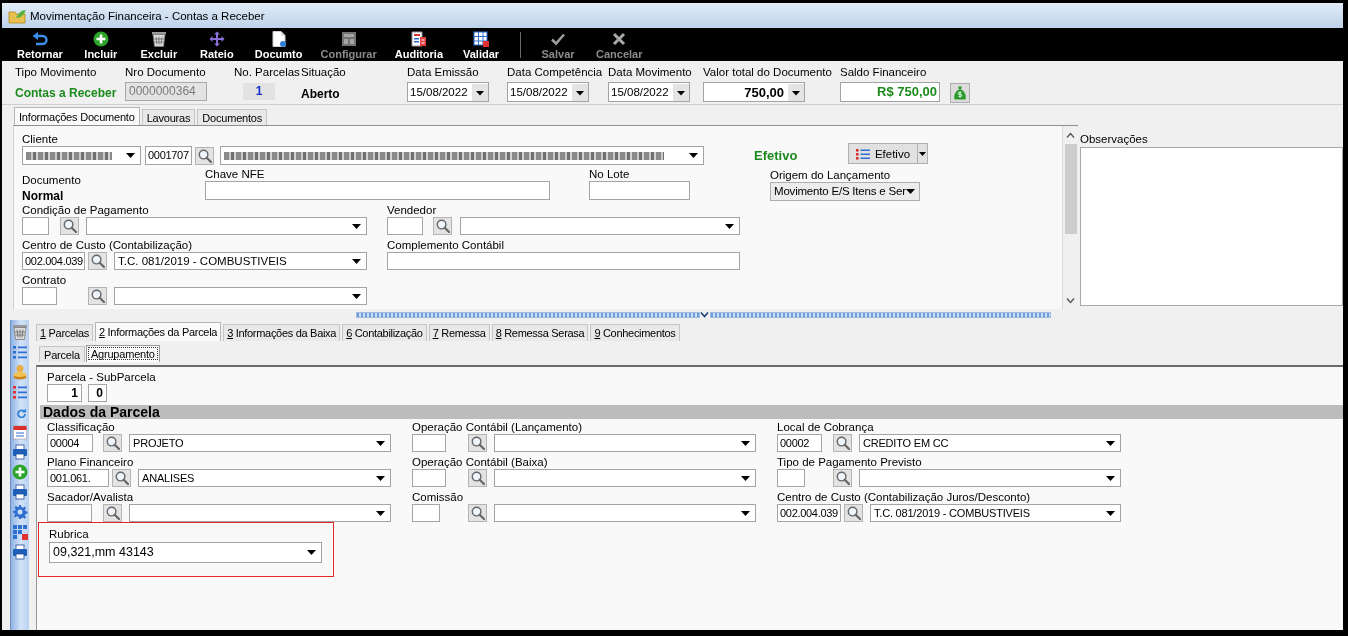 Image resolution: width=1348 pixels, height=636 pixels. Describe the element at coordinates (122, 353) in the screenshot. I see `tab: Agrupamento` at that location.